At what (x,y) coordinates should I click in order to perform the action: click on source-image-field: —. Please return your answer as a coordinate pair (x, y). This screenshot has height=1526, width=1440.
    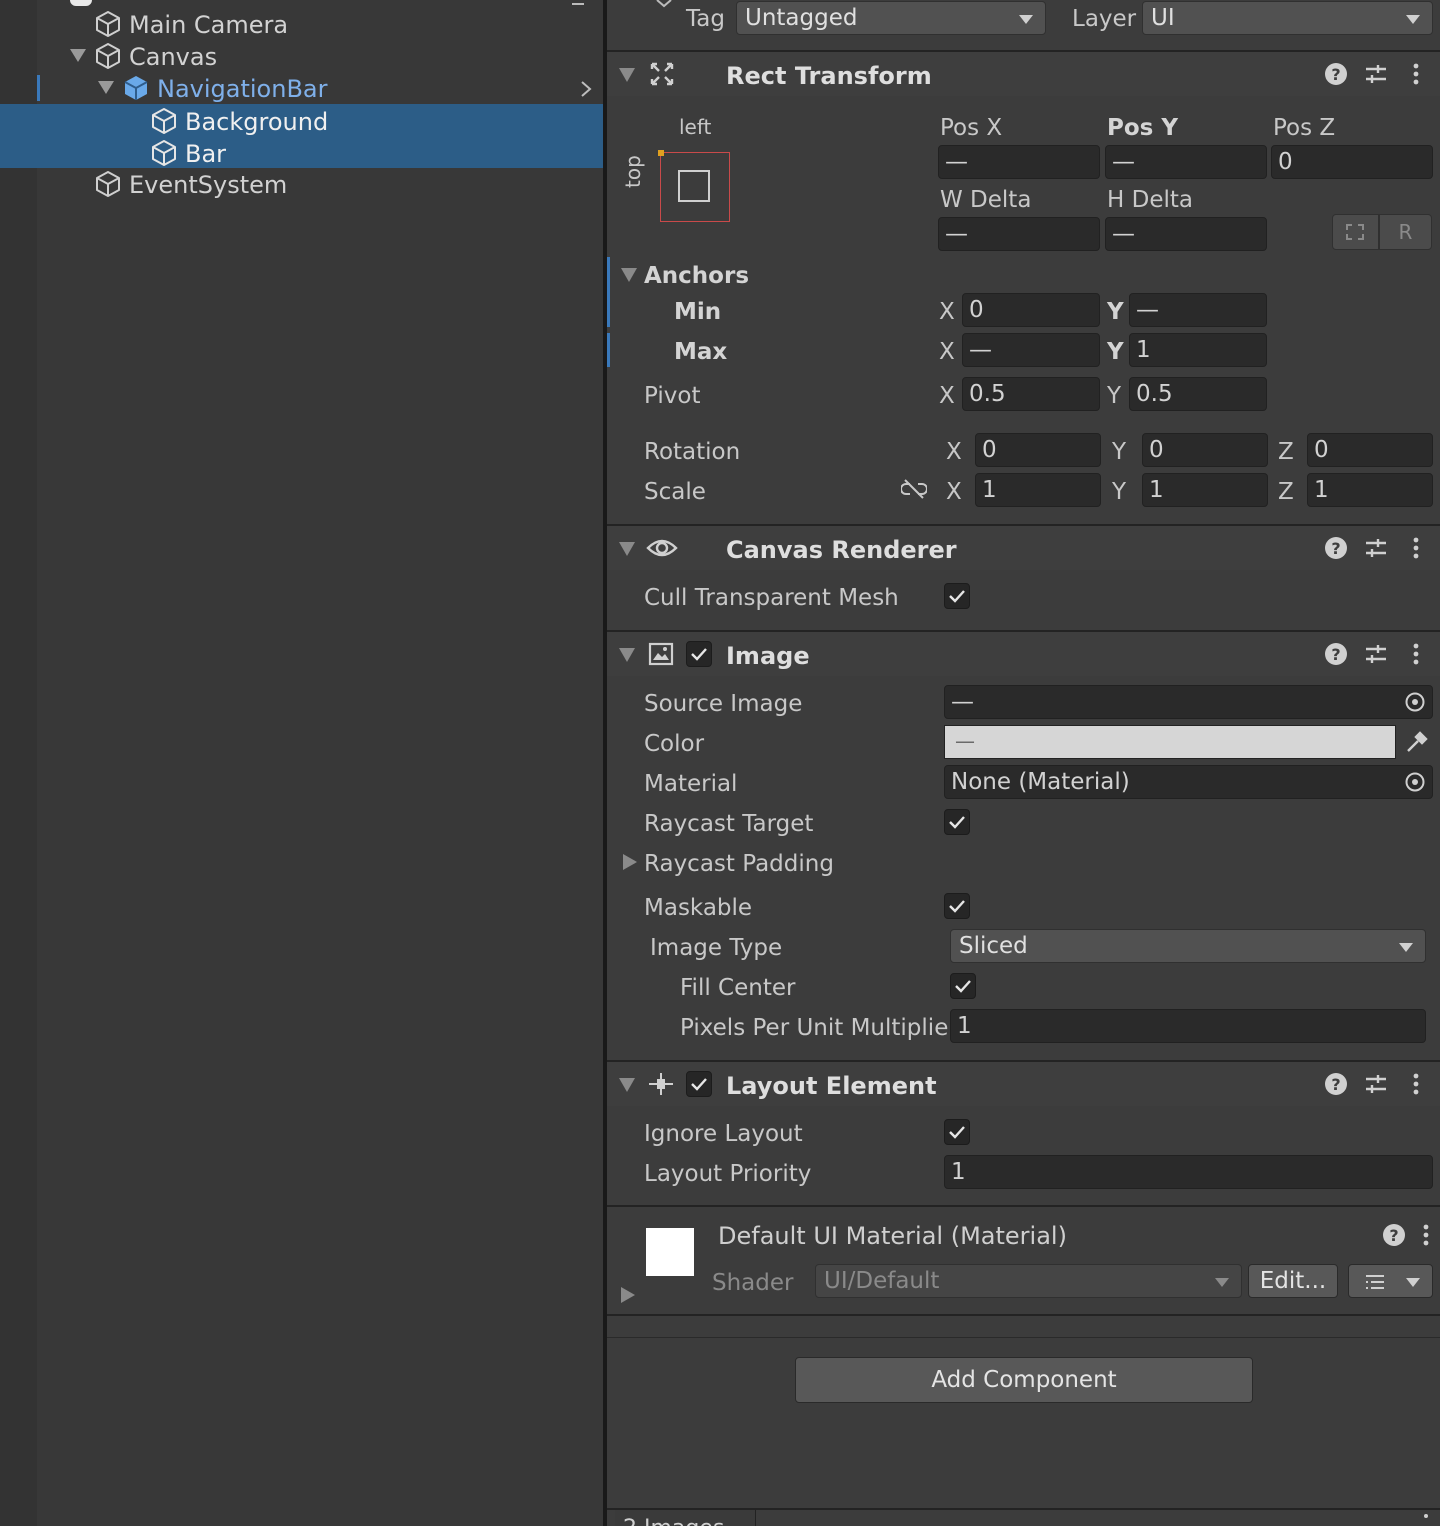
    Looking at the image, I should click on (1188, 702).